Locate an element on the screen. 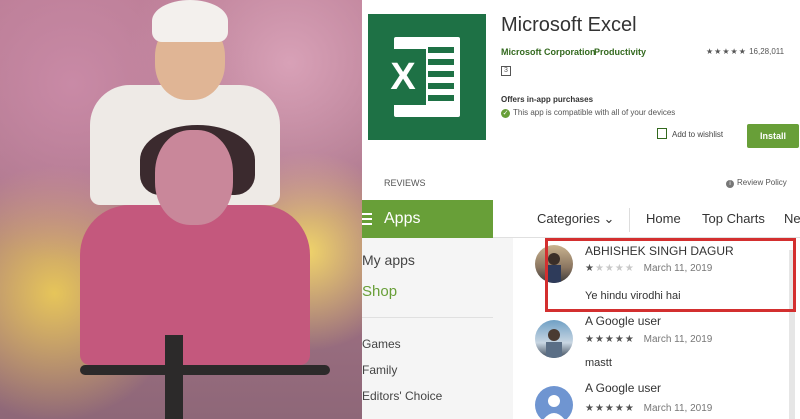  excel-sheet-icon: X is located at coordinates (420, 77).